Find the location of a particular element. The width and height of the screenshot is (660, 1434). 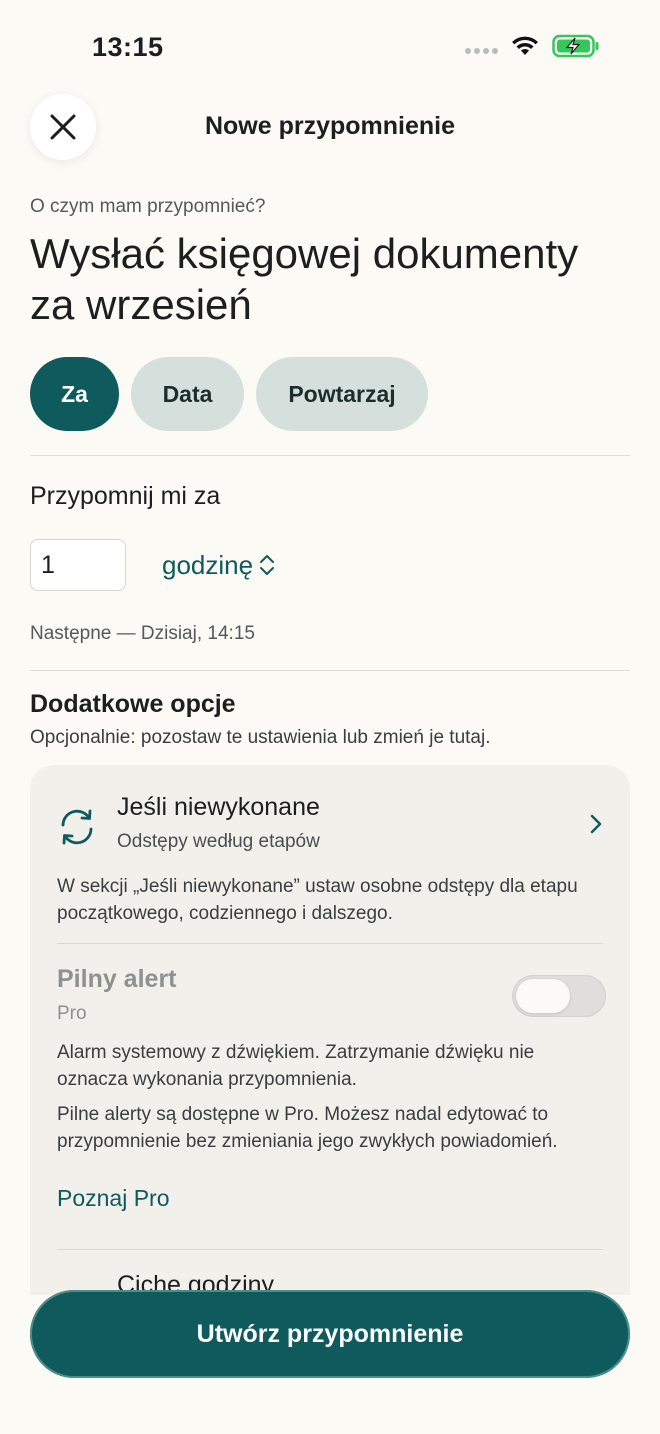

status-time: 13:15 is located at coordinates (128, 47).